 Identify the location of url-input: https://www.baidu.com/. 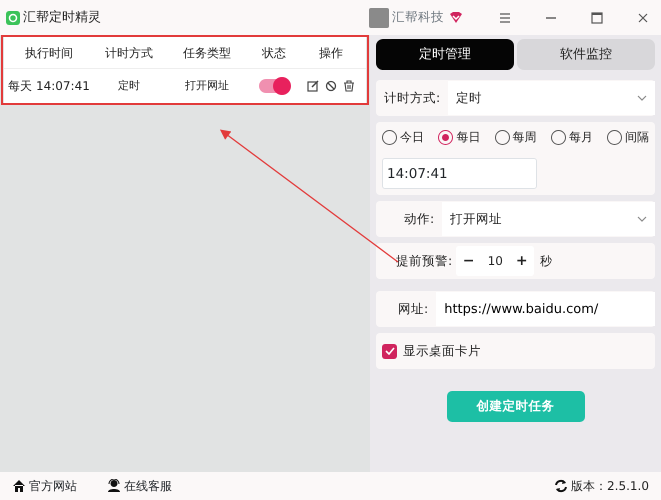
(545, 309).